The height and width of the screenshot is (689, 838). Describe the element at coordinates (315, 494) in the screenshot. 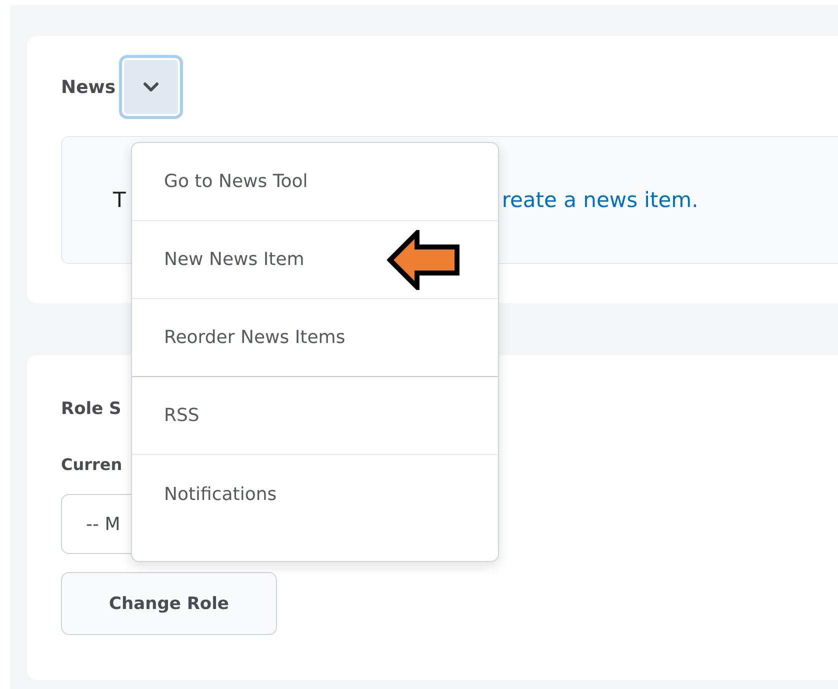

I see `menu-item: Notifications` at that location.